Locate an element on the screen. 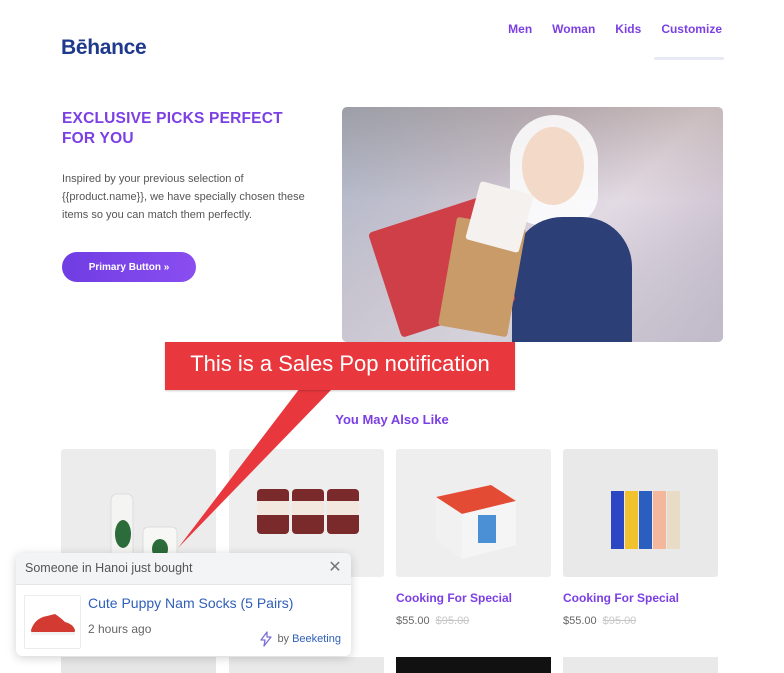  hero-person-body is located at coordinates (572, 279).